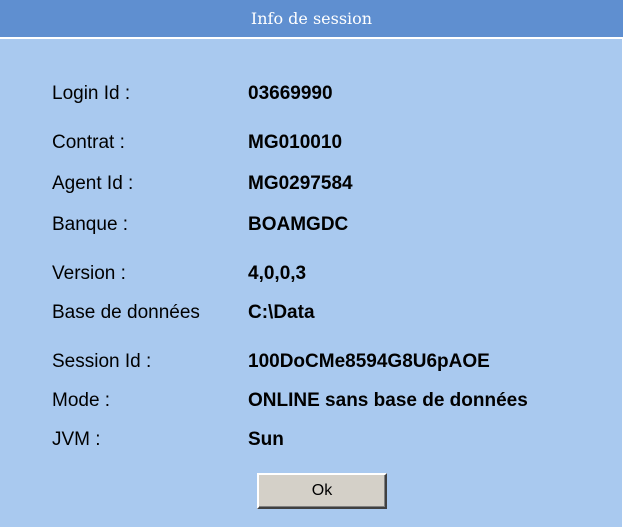 The image size is (623, 527). Describe the element at coordinates (388, 400) in the screenshot. I see `mode-value: ONLINE sans base de données` at that location.